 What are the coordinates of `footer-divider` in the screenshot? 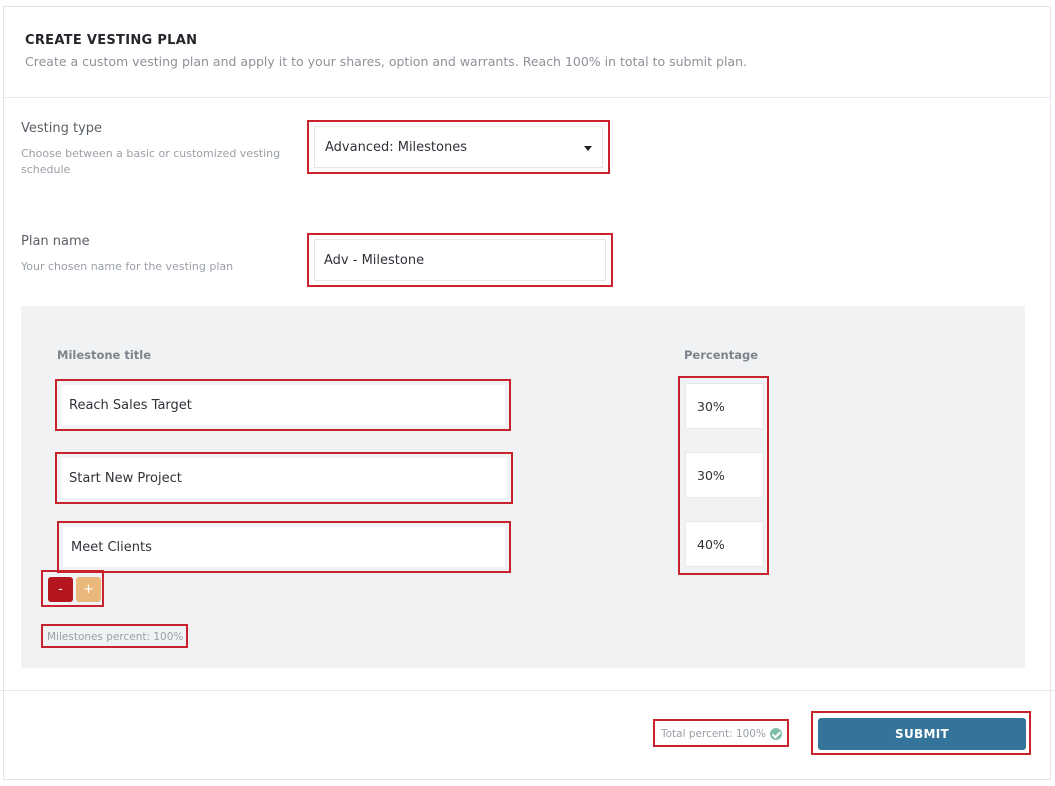 It's located at (527, 690).